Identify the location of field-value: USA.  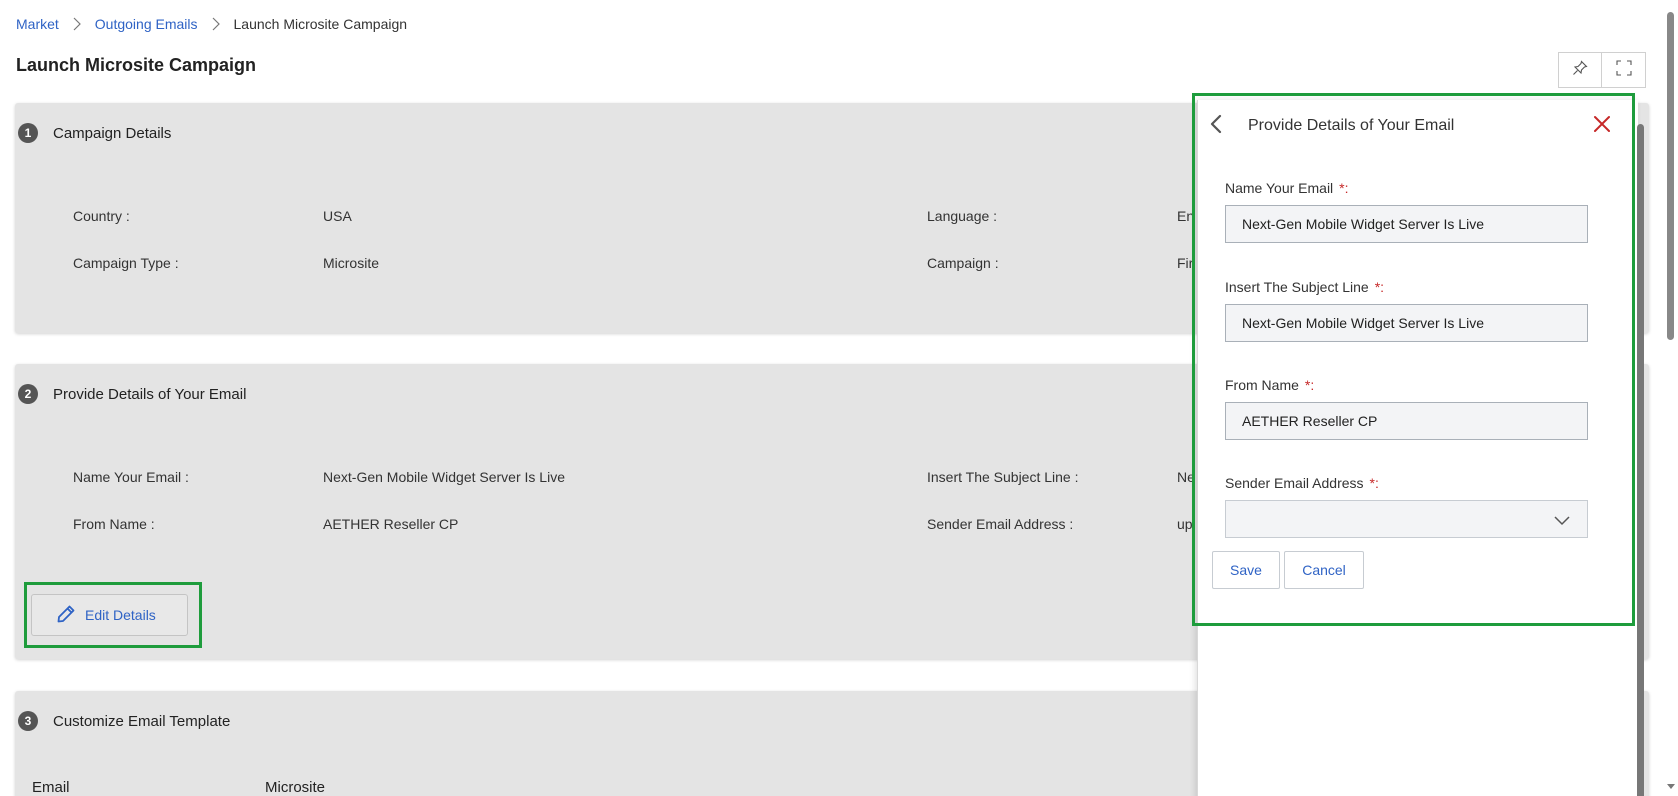
(337, 216).